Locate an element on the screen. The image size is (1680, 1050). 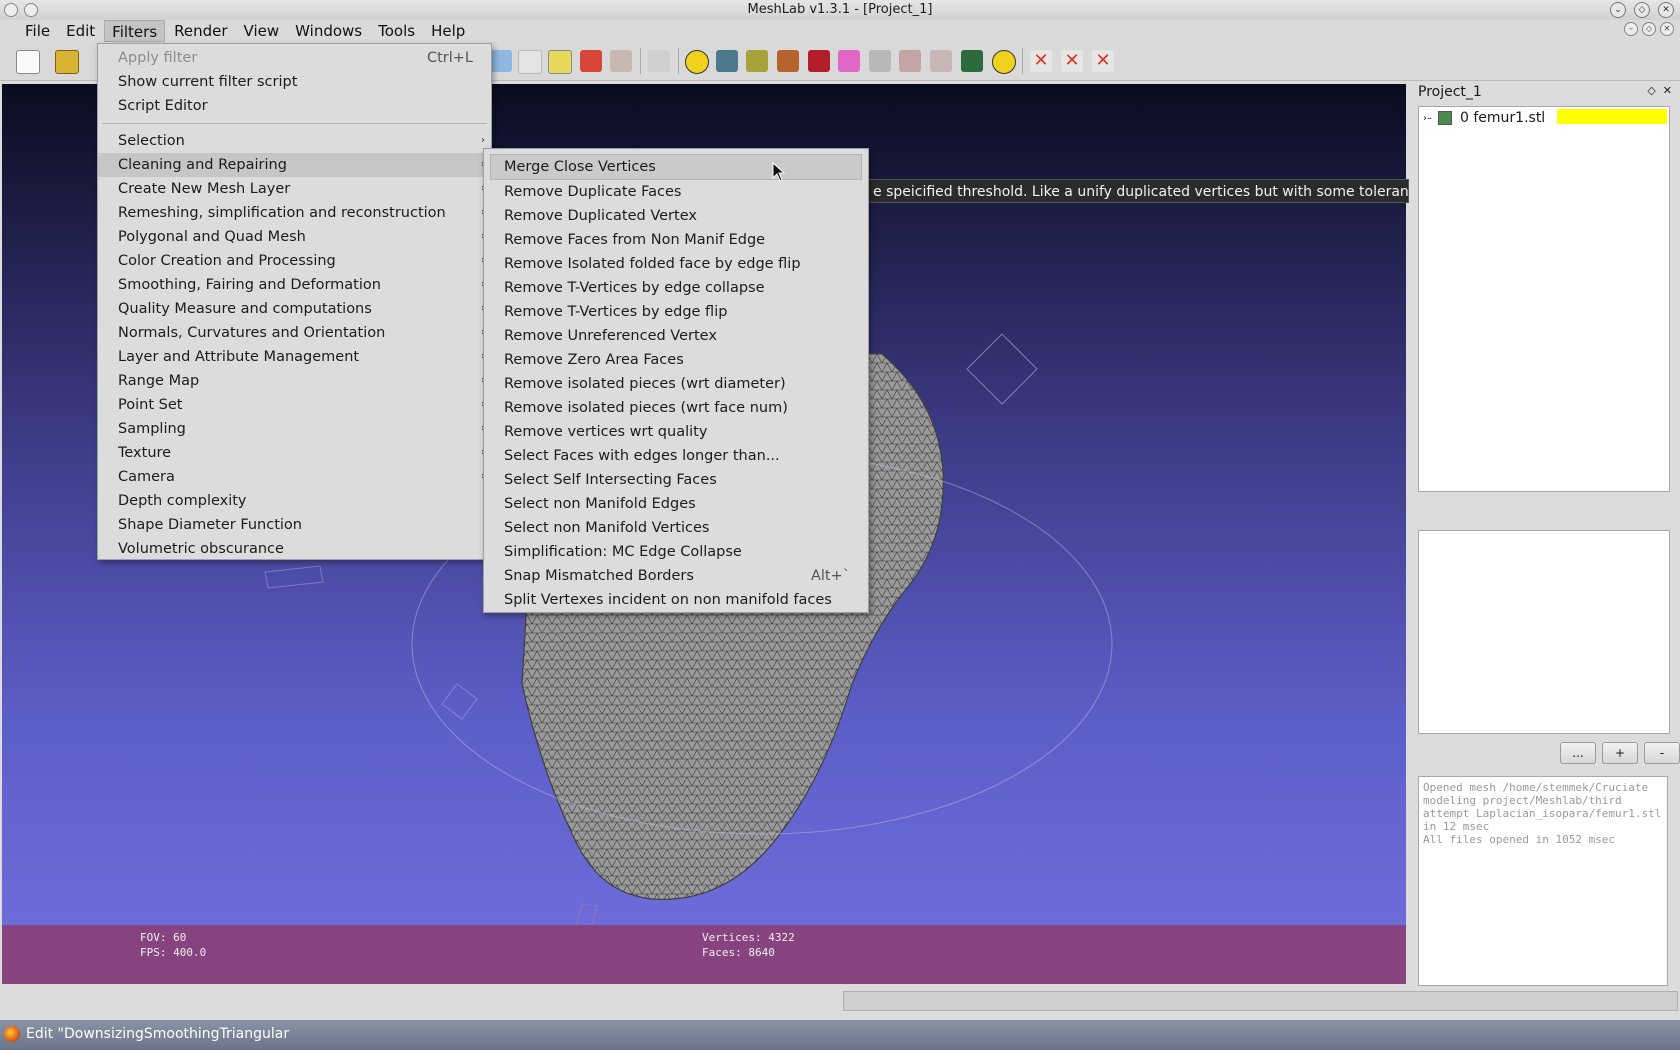
panel-buttons: ... + - is located at coordinates (1620, 753).